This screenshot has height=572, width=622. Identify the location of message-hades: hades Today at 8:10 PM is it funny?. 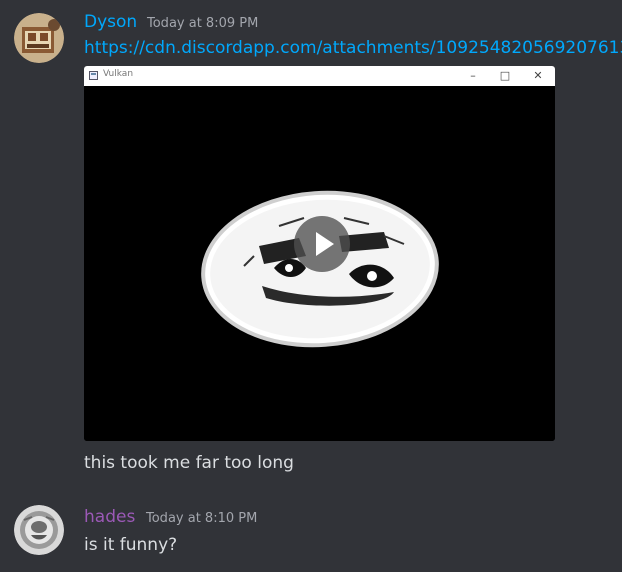
(311, 531).